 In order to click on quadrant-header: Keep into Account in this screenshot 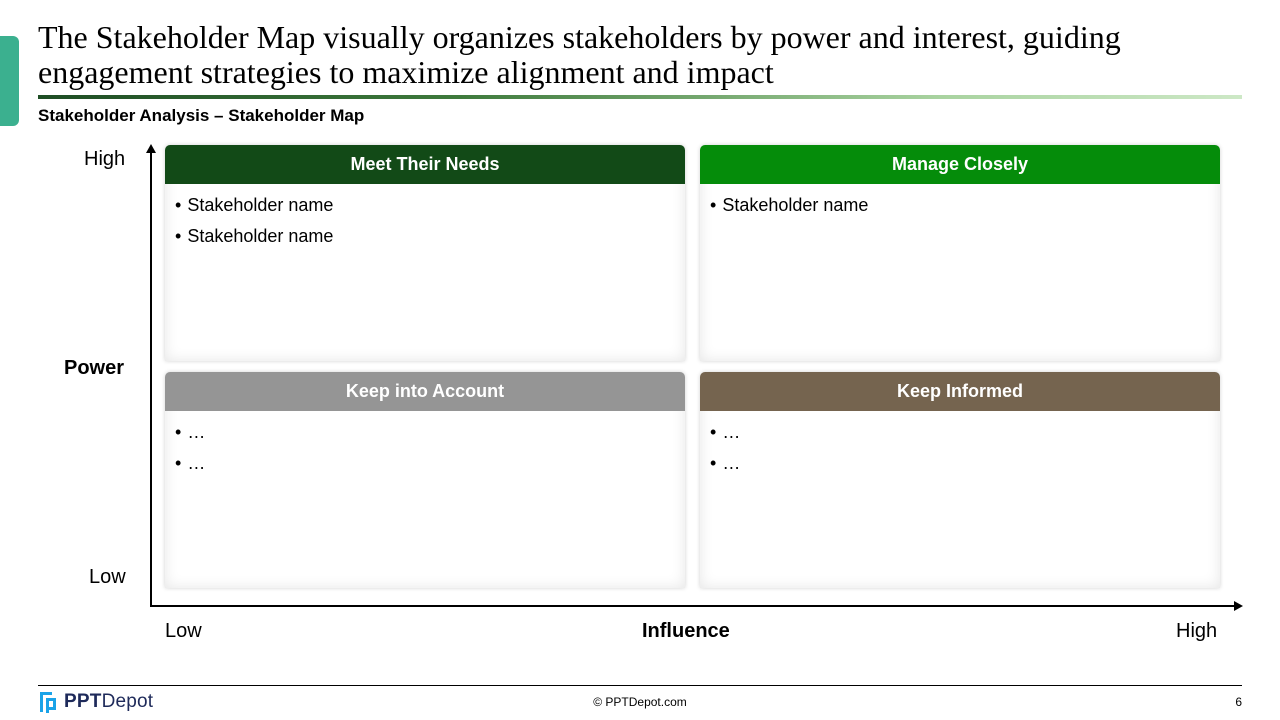, I will do `click(425, 391)`.